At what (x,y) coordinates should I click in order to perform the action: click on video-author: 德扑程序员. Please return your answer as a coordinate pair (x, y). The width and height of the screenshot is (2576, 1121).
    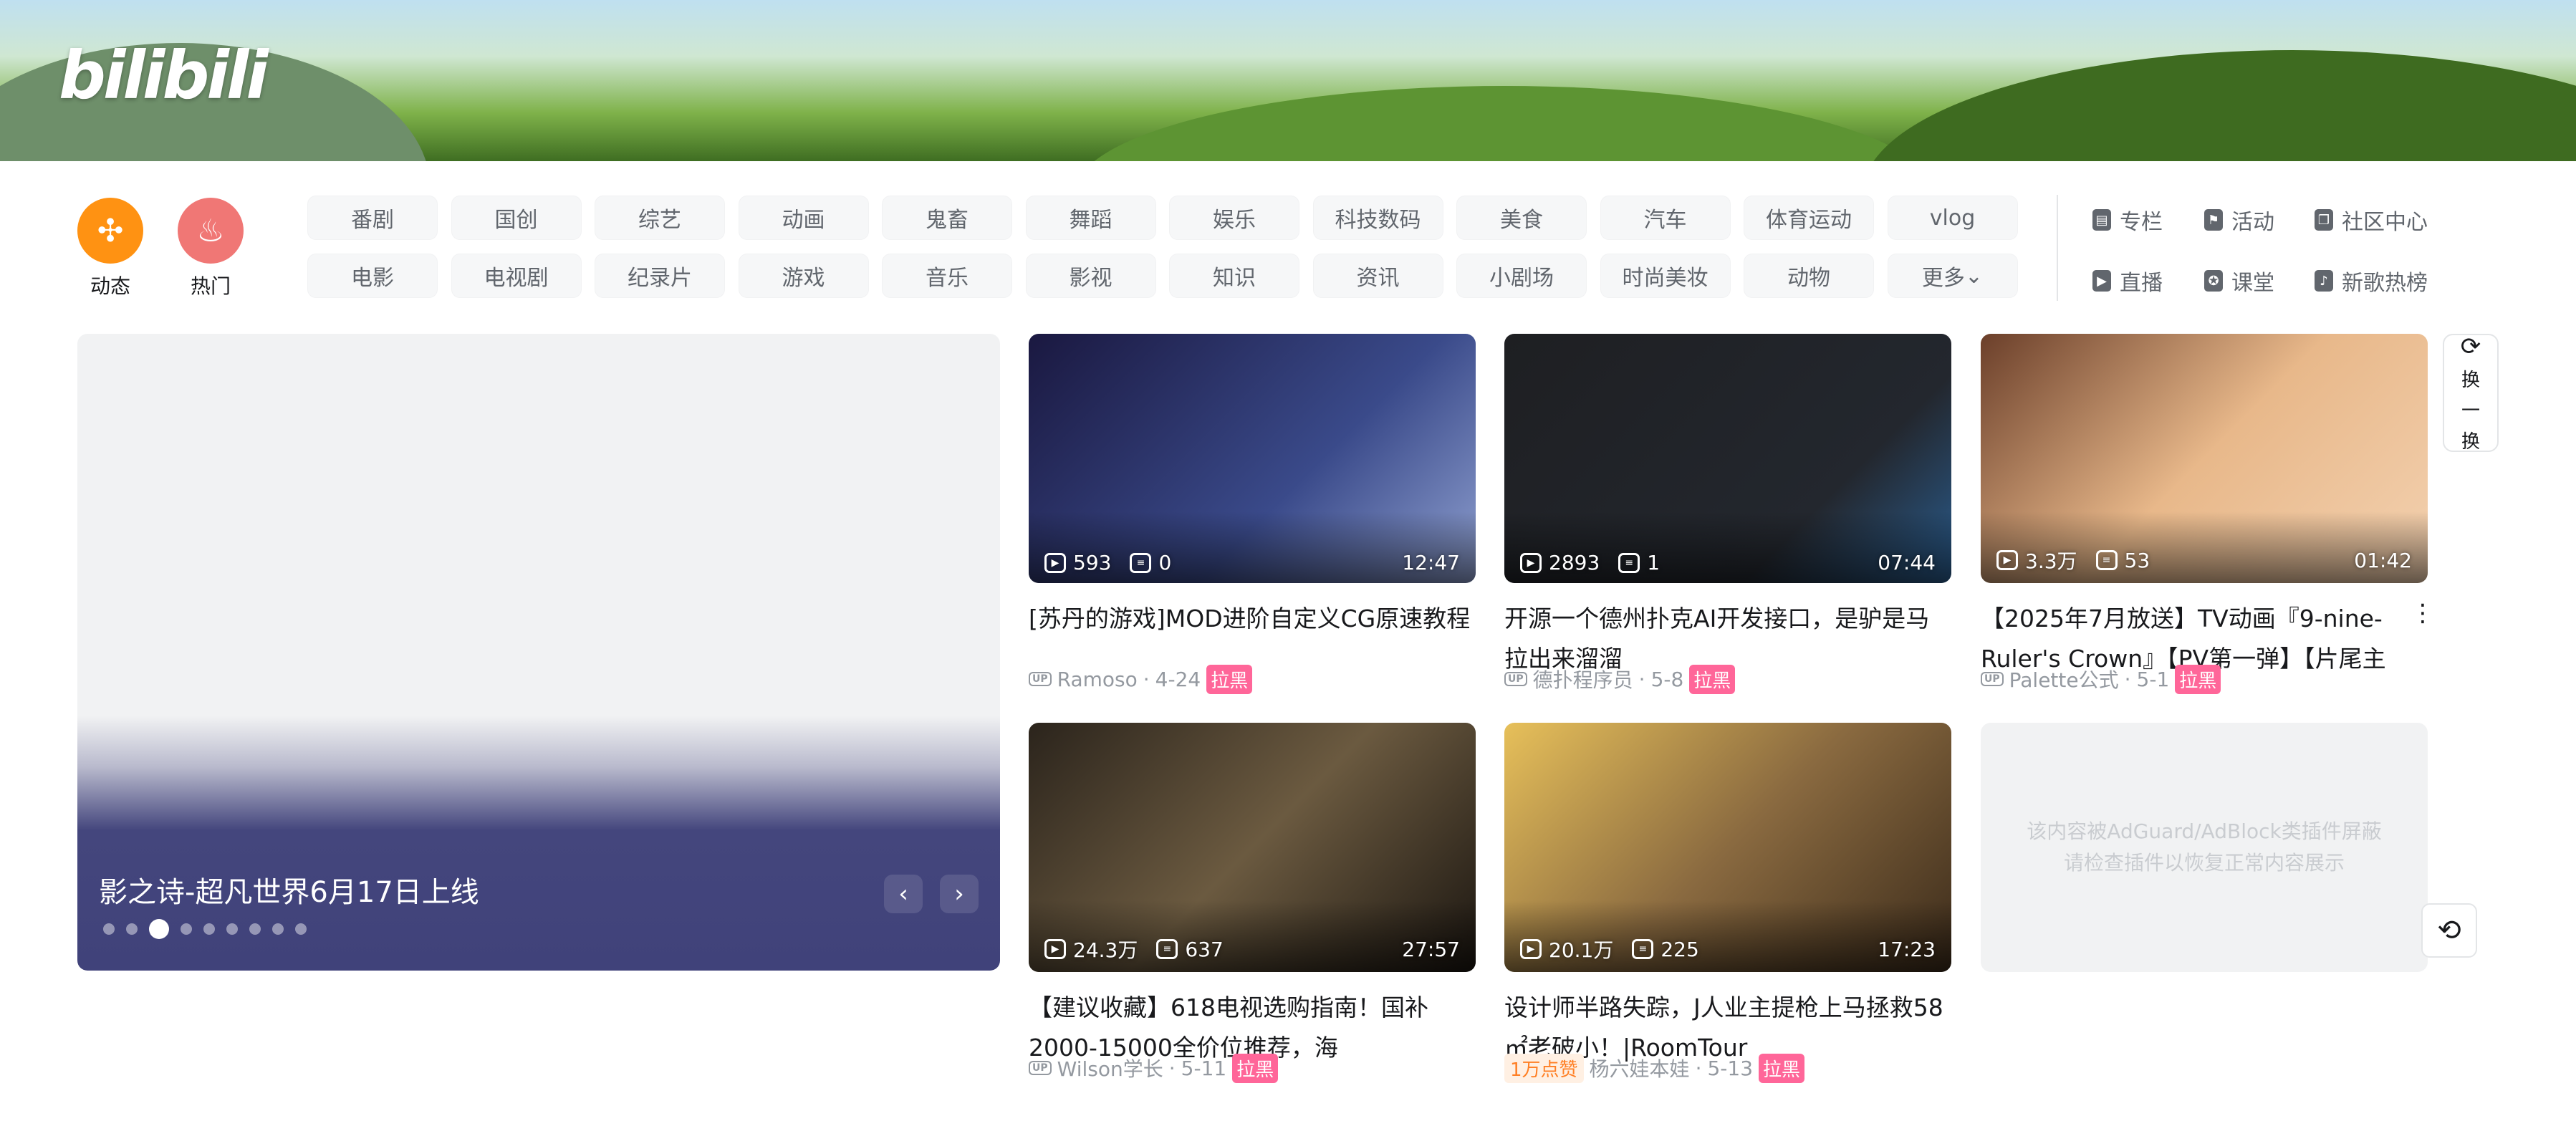
    Looking at the image, I should click on (1583, 679).